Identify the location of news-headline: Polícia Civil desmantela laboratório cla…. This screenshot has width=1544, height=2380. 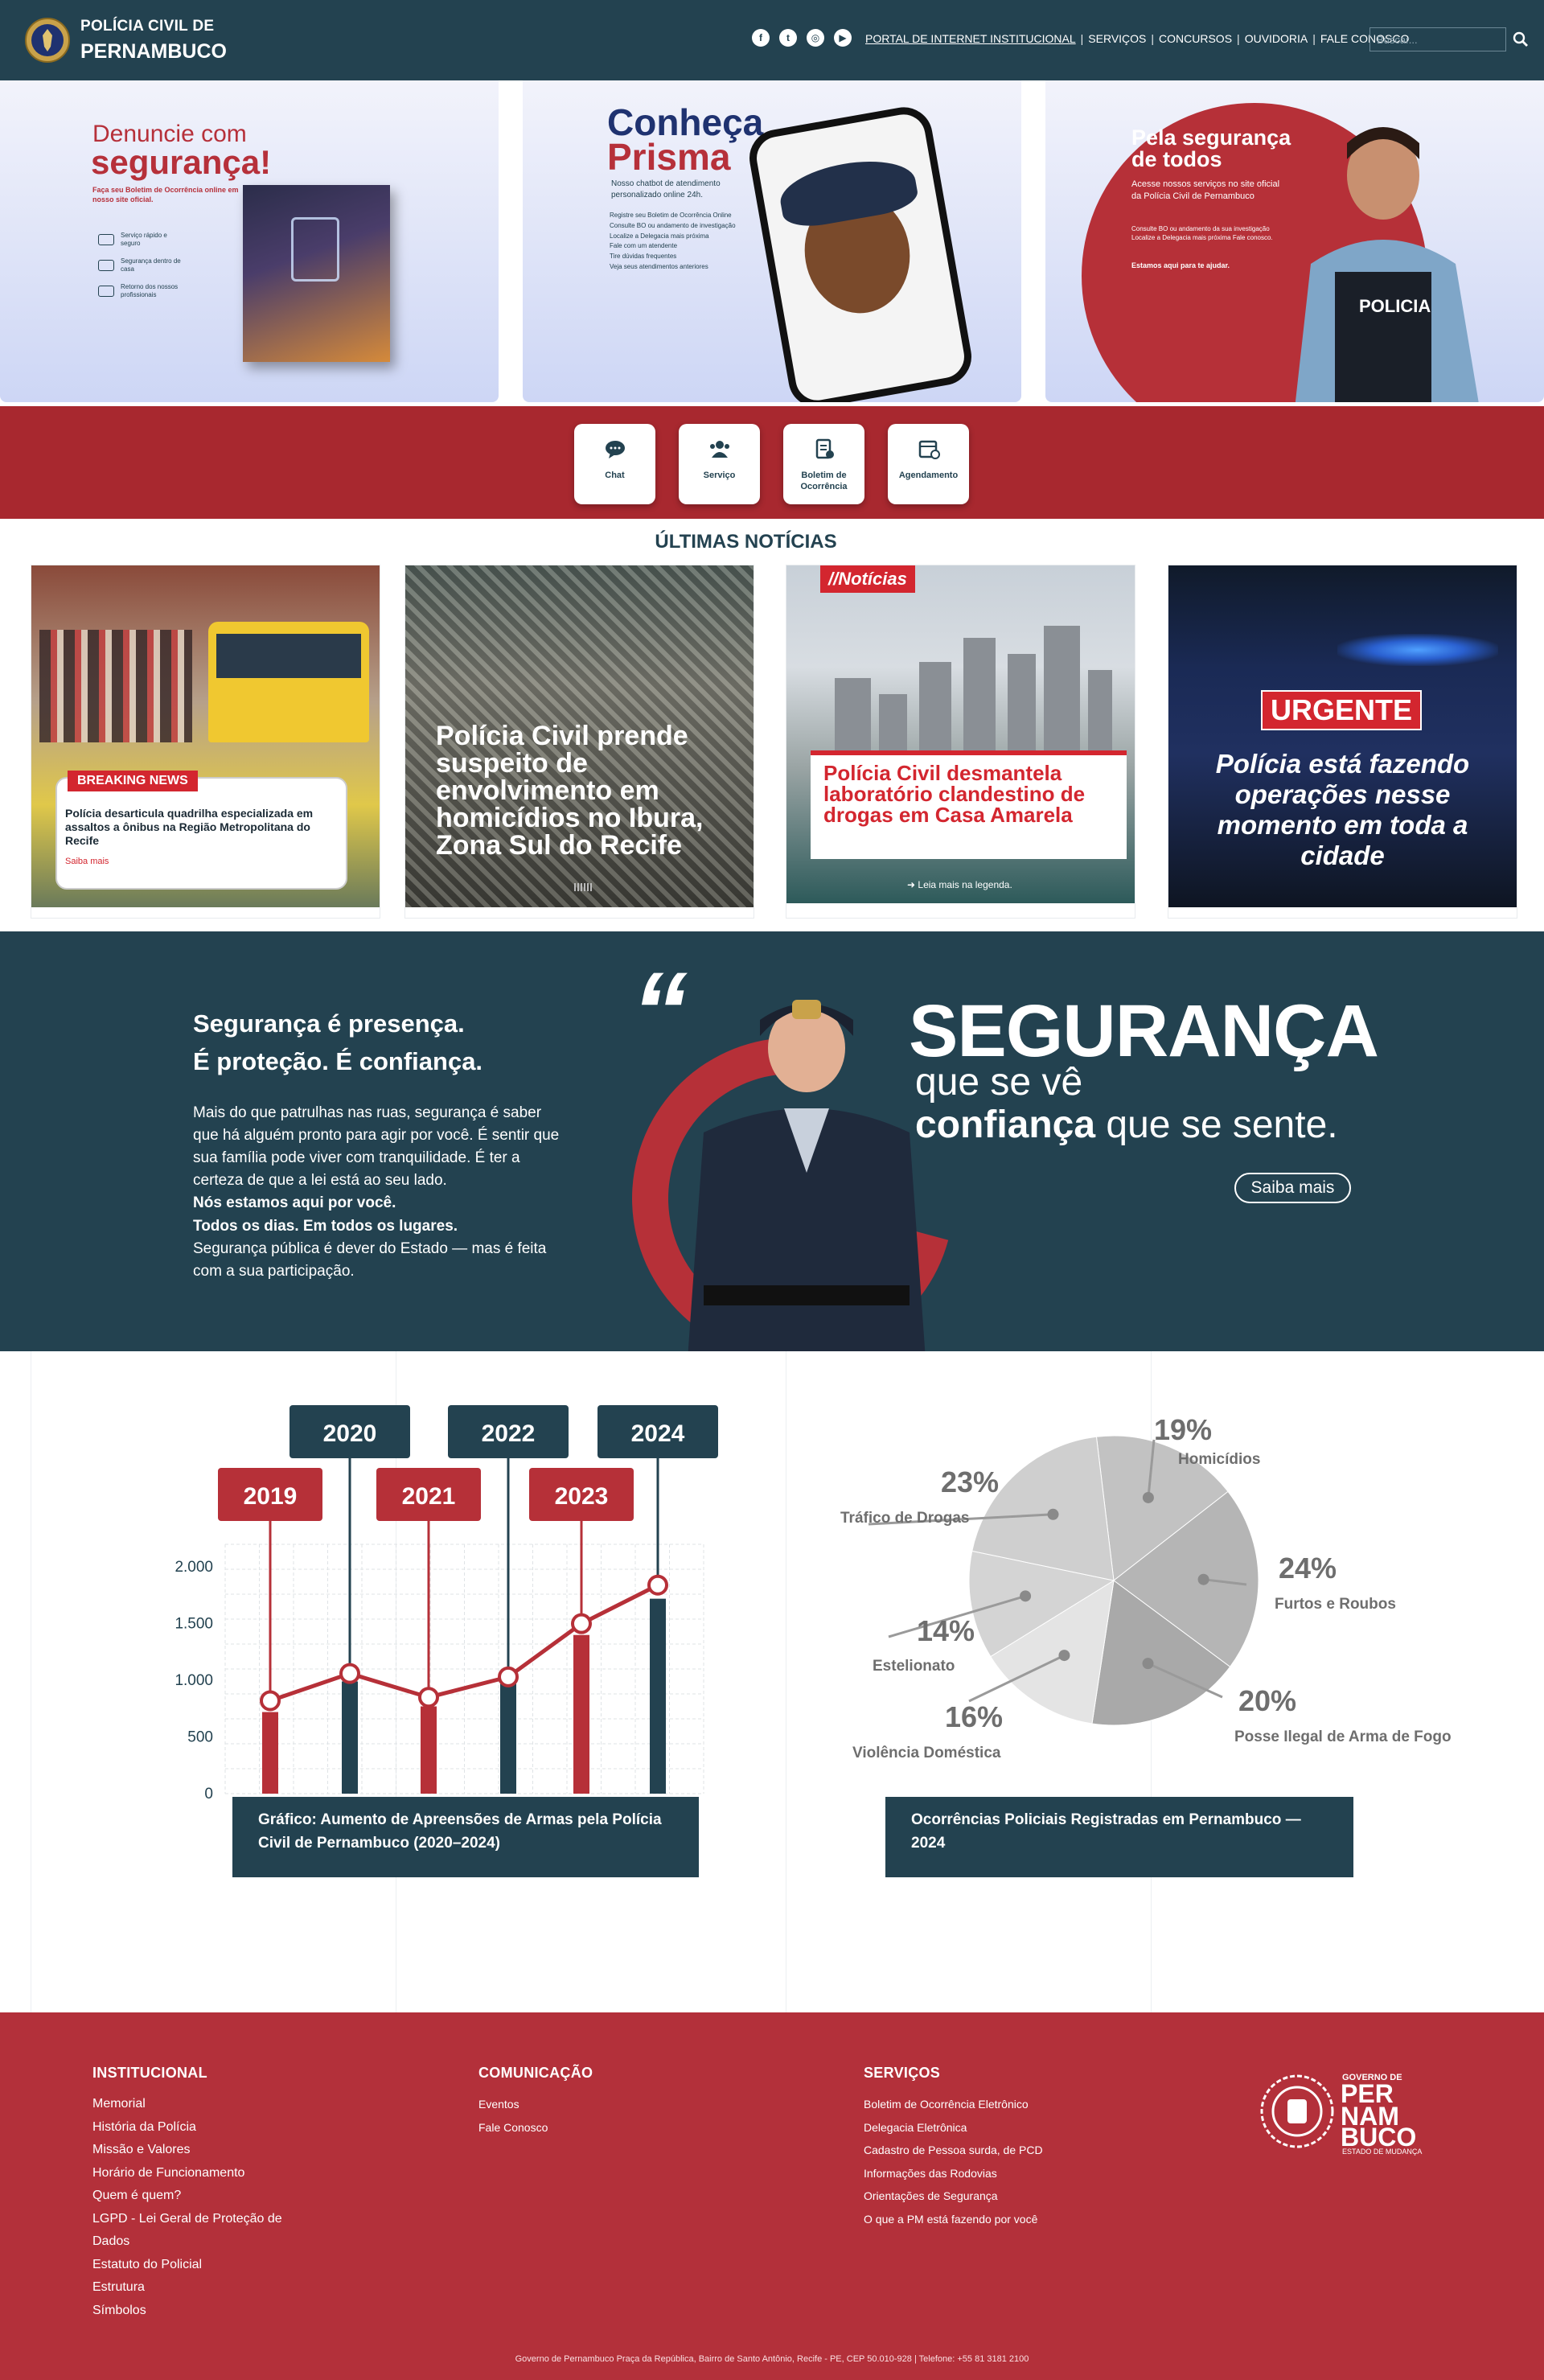
(955, 794).